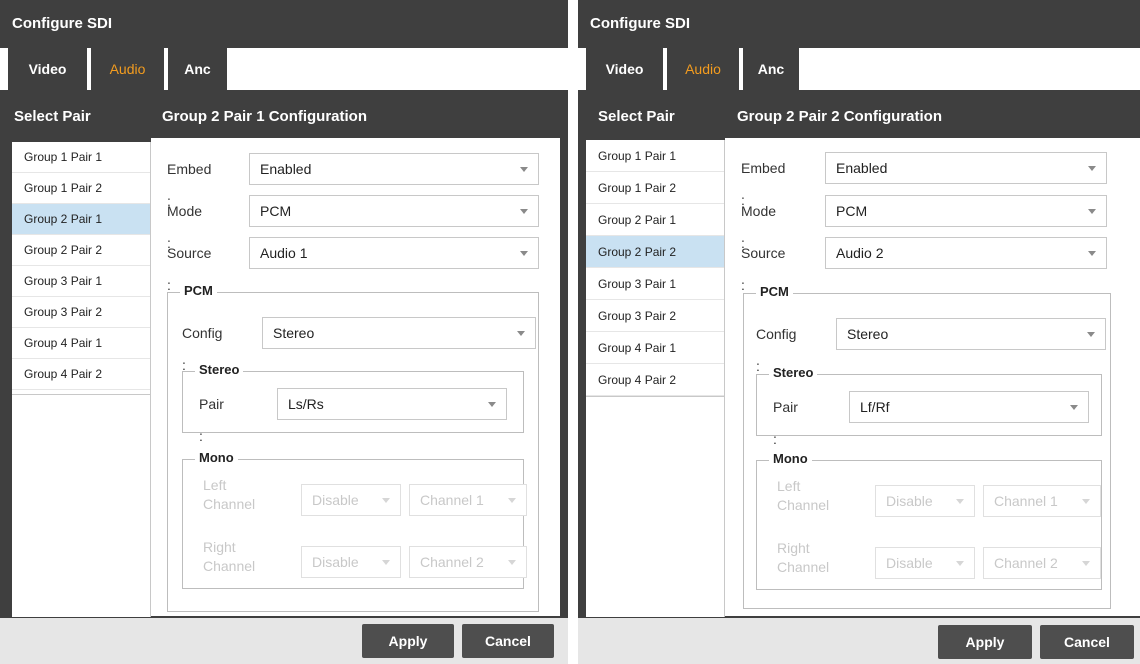 The image size is (1140, 664). What do you see at coordinates (394, 253) in the screenshot?
I see `source-select: Audio 1` at bounding box center [394, 253].